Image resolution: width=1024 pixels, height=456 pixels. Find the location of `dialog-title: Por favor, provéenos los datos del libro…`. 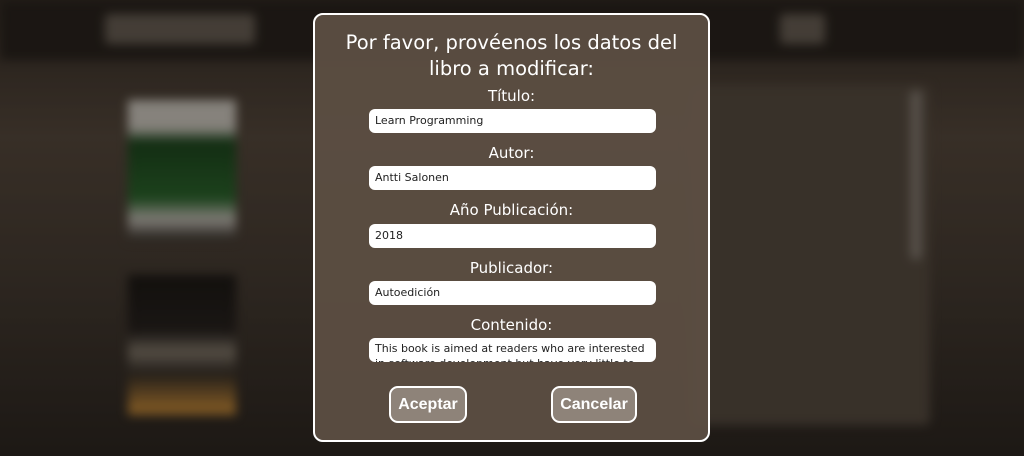

dialog-title: Por favor, provéenos los datos del libro… is located at coordinates (511, 55).